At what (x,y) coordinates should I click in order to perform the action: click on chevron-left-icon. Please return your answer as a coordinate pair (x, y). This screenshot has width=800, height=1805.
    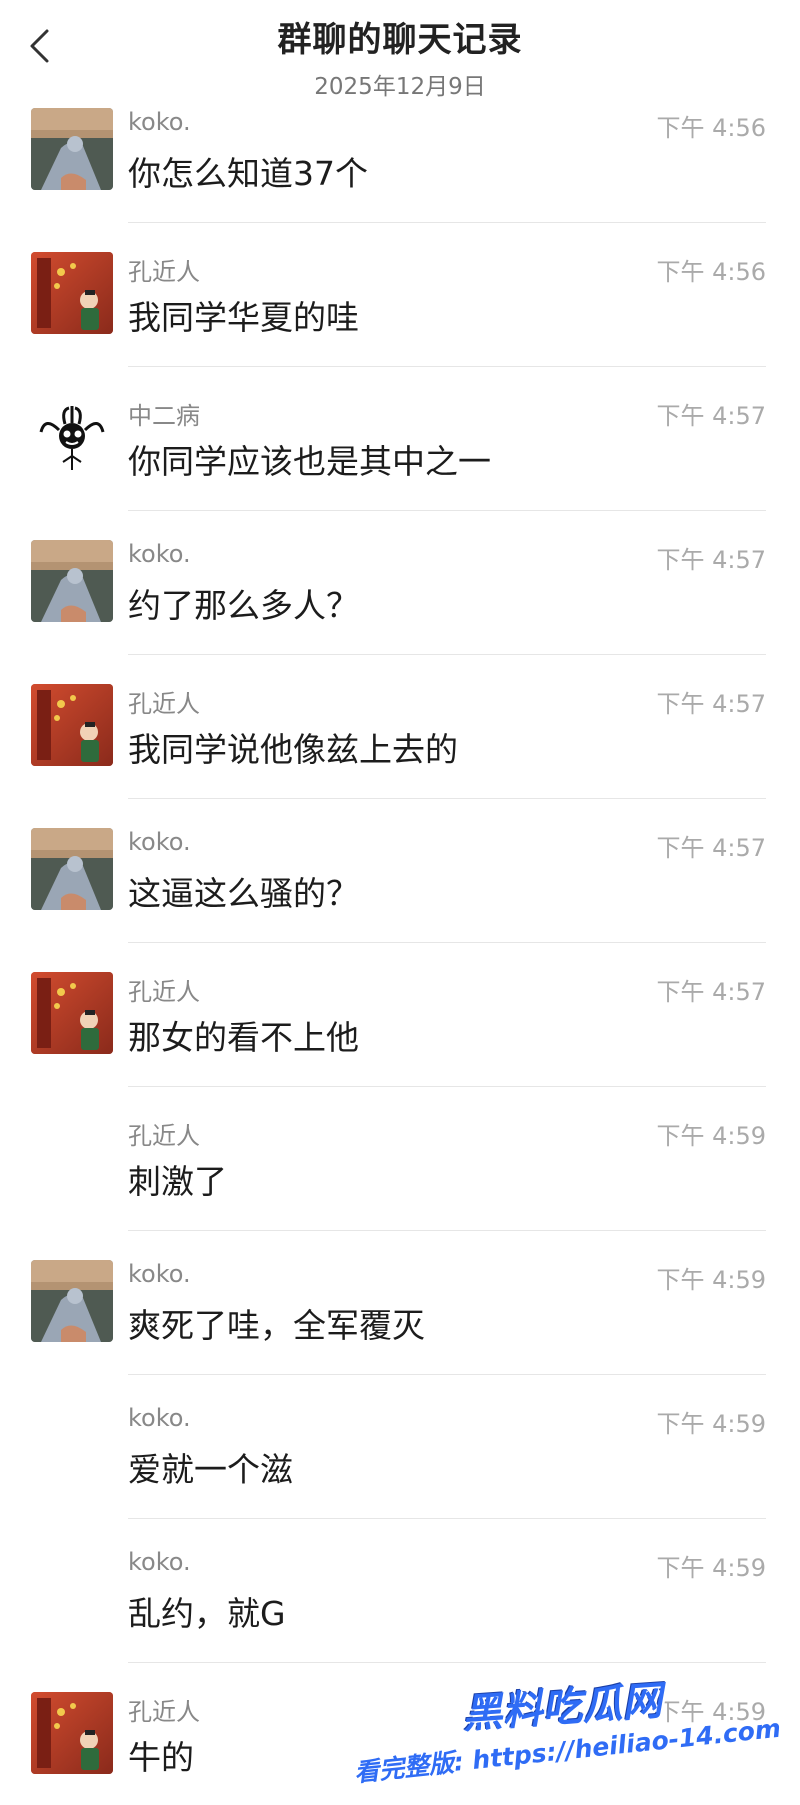
    Looking at the image, I should click on (39, 46).